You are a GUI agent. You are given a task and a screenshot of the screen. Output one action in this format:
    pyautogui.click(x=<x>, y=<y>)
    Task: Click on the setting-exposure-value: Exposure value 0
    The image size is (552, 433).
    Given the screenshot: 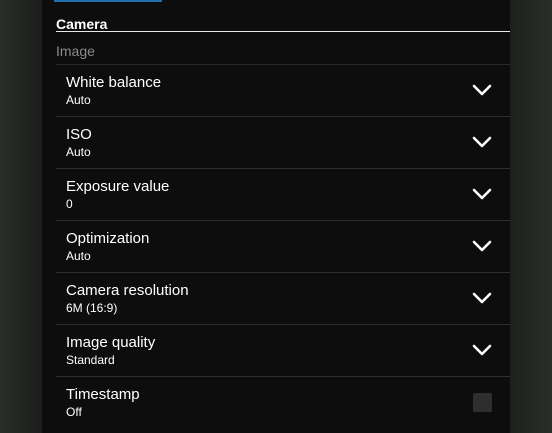 What is the action you would take?
    pyautogui.click(x=283, y=195)
    